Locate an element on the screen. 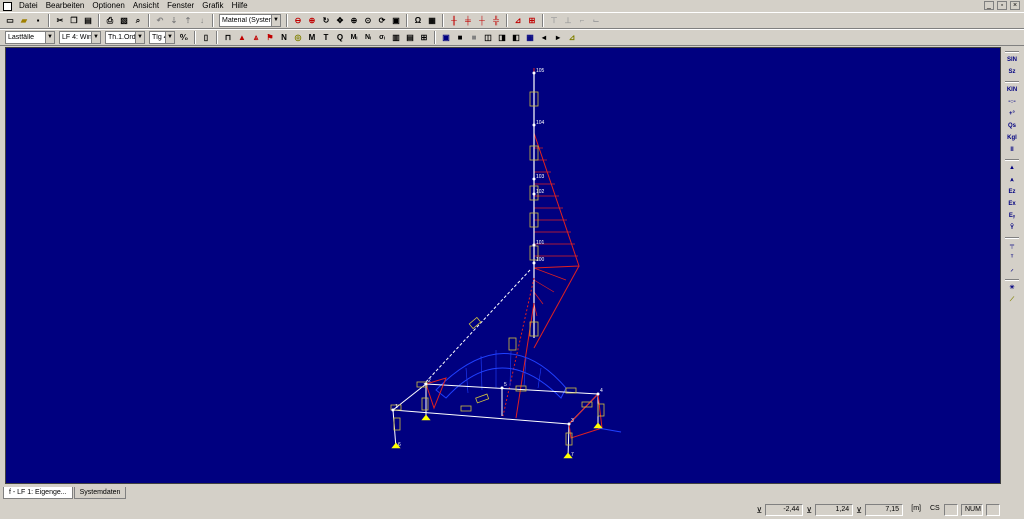 Image resolution: width=1024 pixels, height=519 pixels. ey-icon: Eᵧ is located at coordinates (1012, 216).